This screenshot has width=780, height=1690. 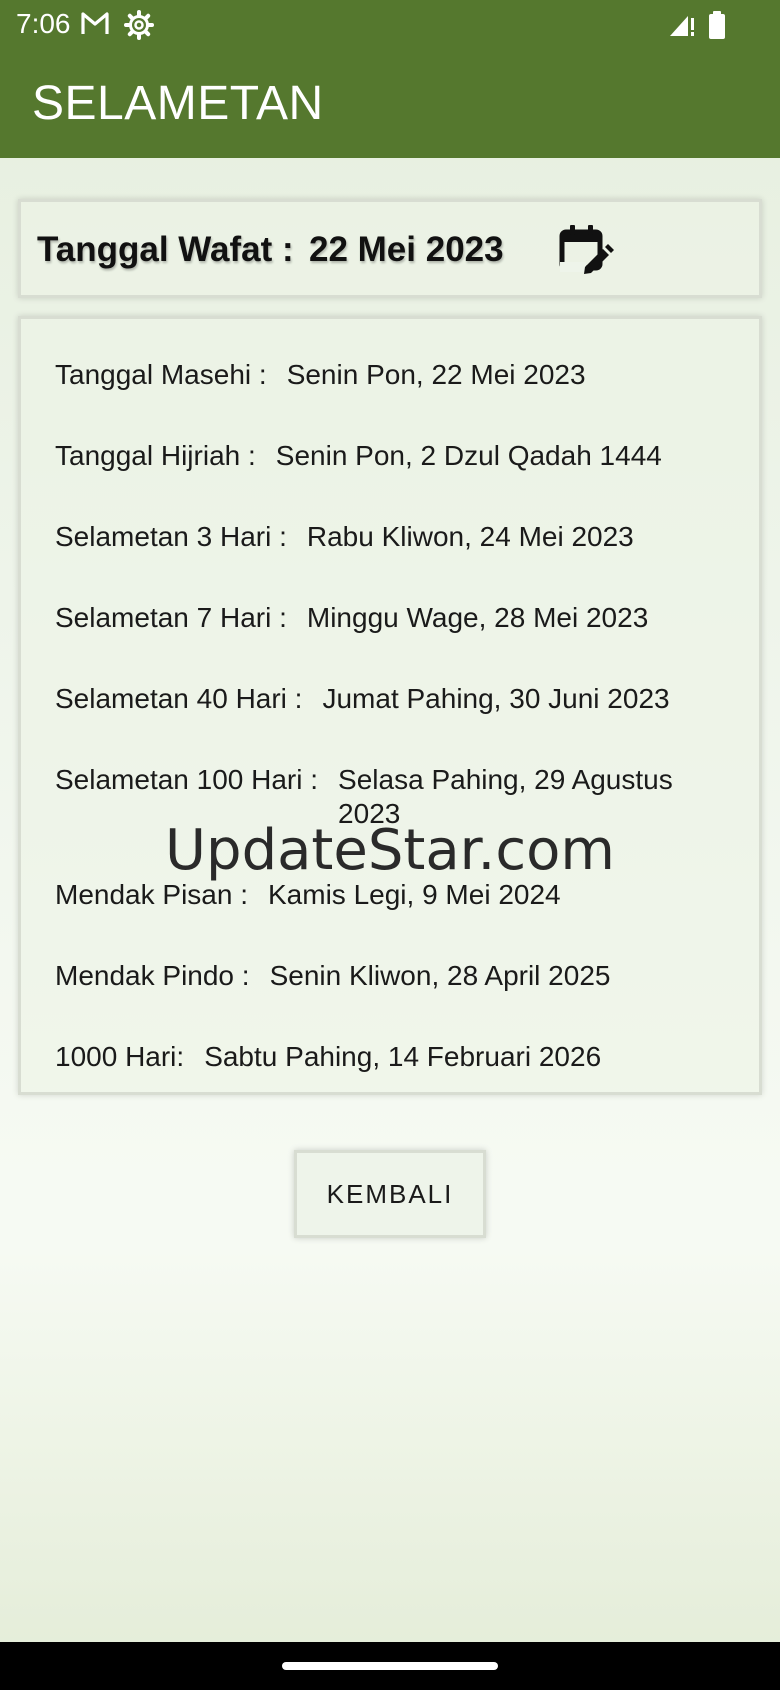 What do you see at coordinates (151, 894) in the screenshot?
I see `result-label: Mendak Pisan :` at bounding box center [151, 894].